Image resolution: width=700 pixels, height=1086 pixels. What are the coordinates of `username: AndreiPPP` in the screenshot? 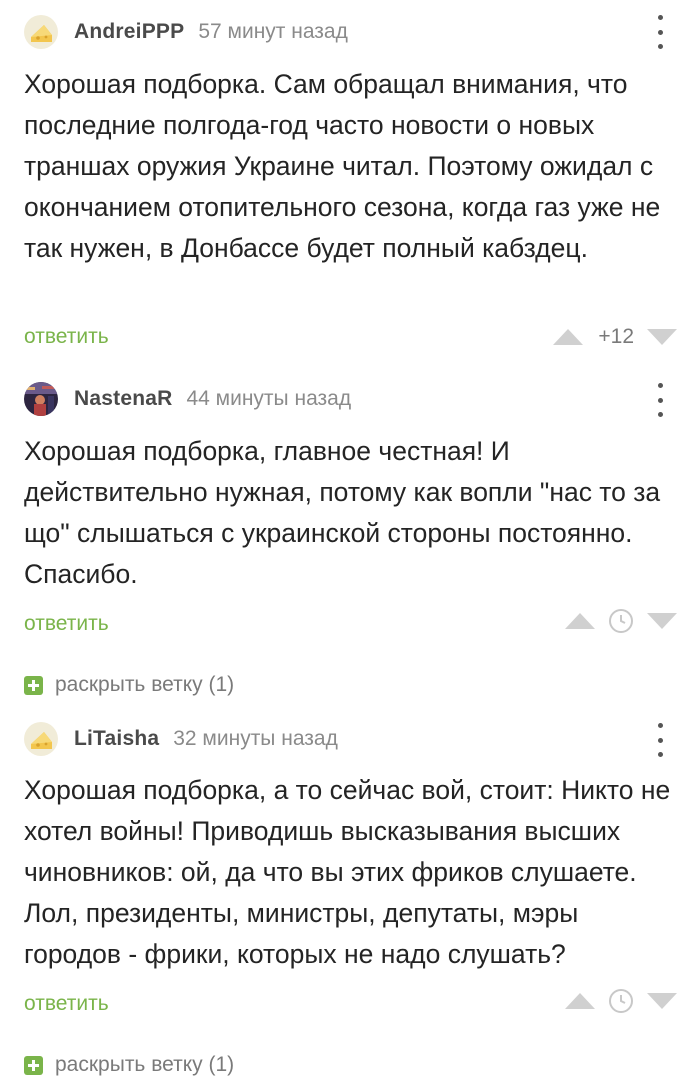 It's located at (129, 32).